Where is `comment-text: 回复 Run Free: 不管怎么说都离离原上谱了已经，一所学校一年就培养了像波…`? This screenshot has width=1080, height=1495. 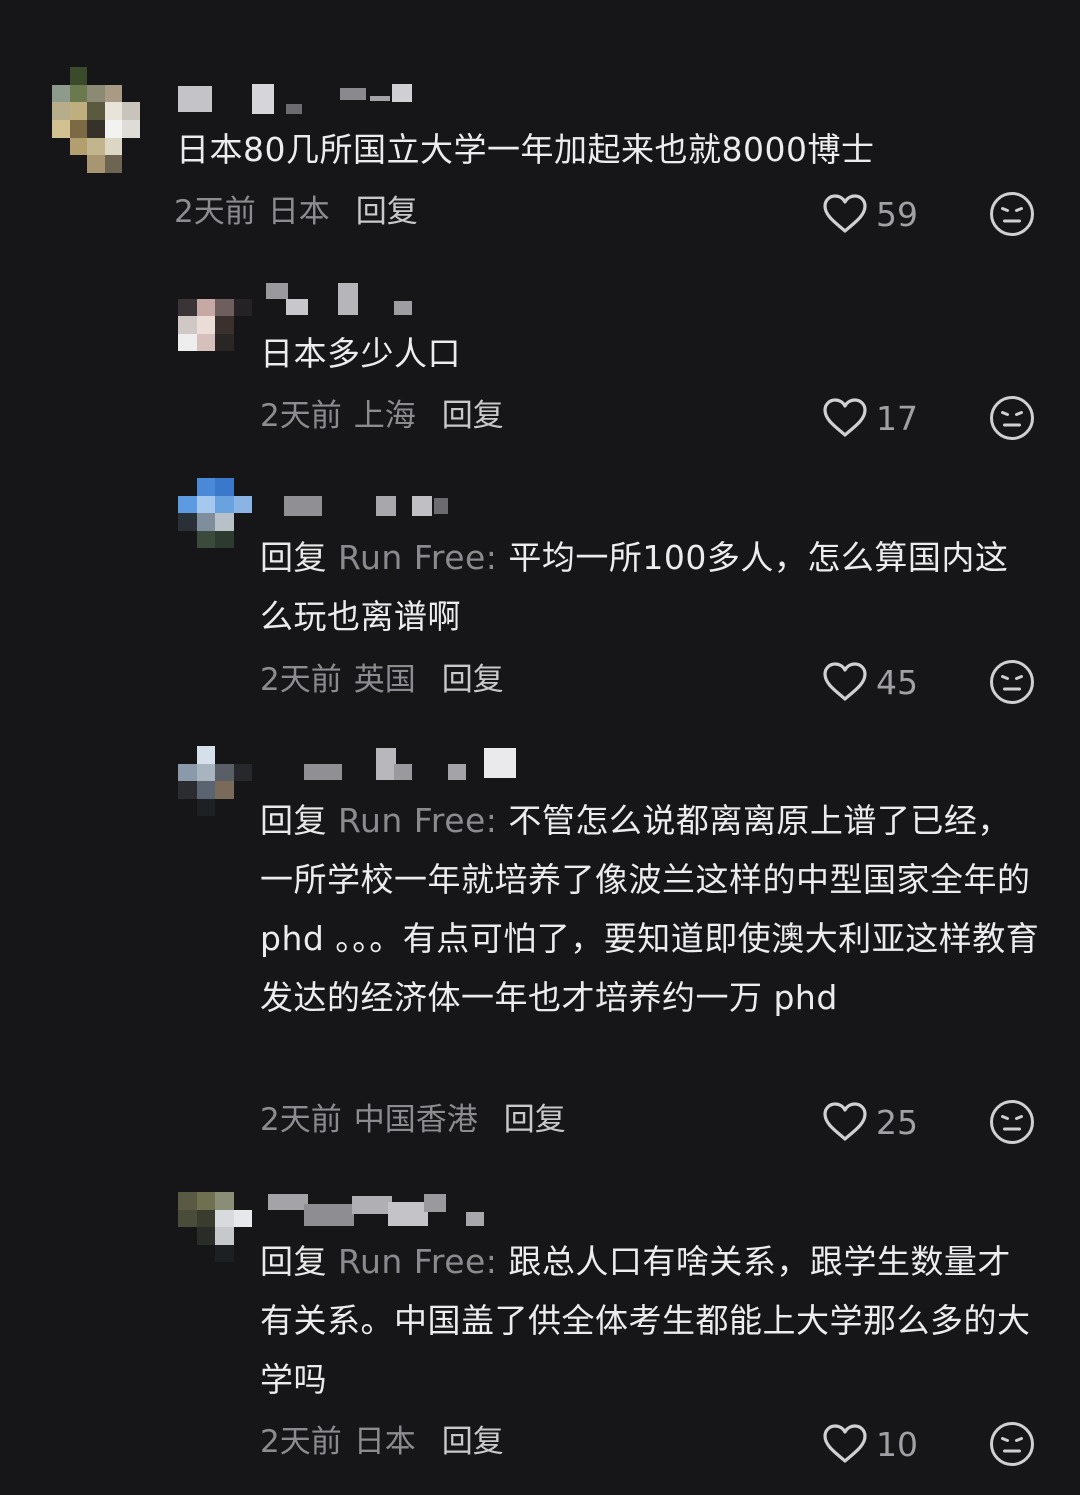
comment-text: 回复 Run Free: 不管怎么说都离离原上谱了已经，一所学校一年就培养了像波… is located at coordinates (650, 909).